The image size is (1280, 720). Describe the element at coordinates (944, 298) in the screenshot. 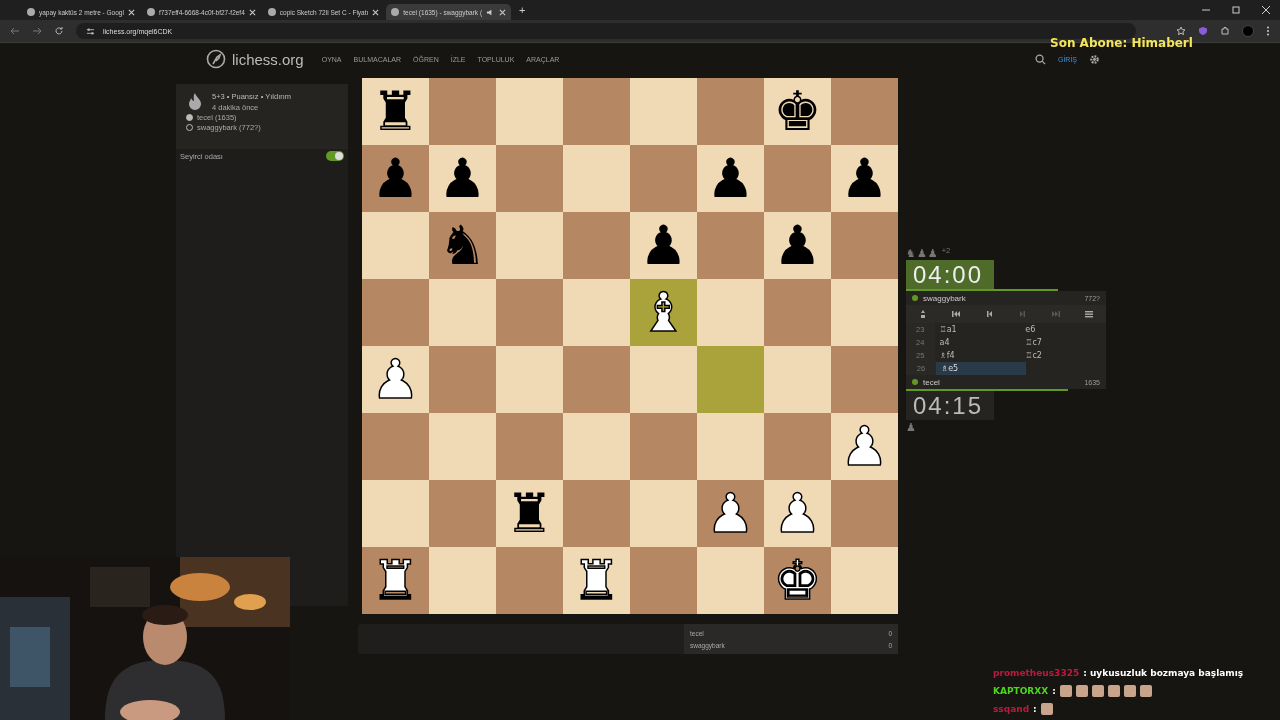

I see `player-name: swaggybark` at that location.